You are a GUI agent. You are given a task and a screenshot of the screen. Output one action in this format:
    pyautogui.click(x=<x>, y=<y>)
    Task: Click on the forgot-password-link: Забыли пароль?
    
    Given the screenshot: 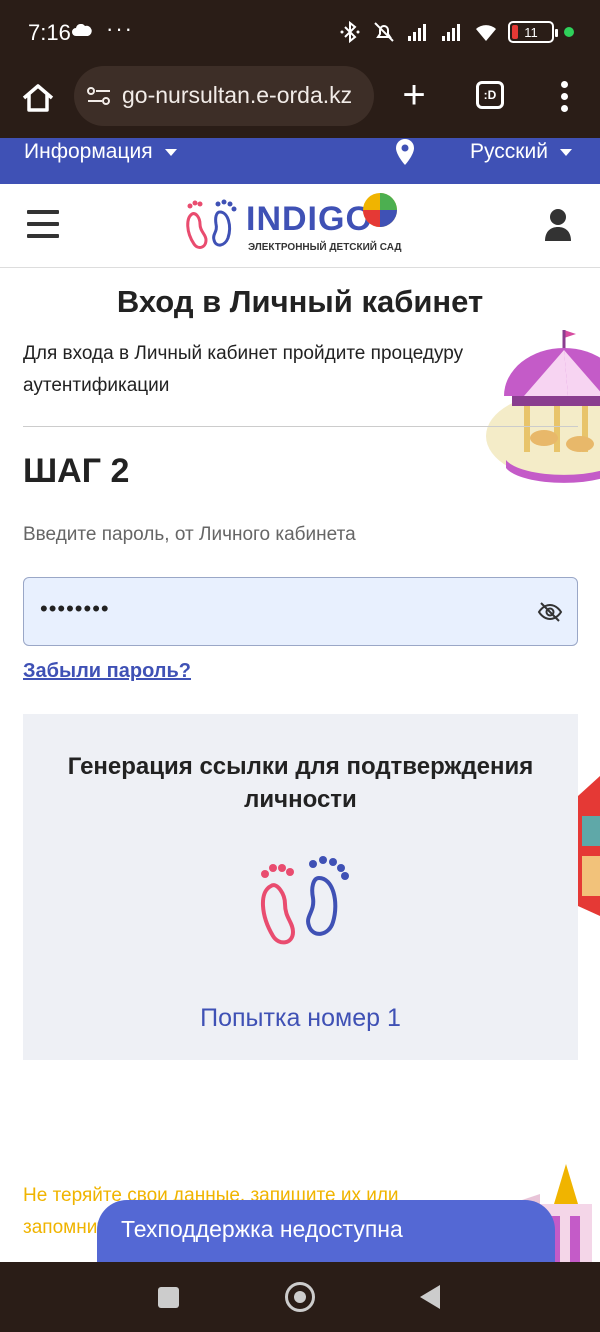 What is the action you would take?
    pyautogui.click(x=107, y=671)
    